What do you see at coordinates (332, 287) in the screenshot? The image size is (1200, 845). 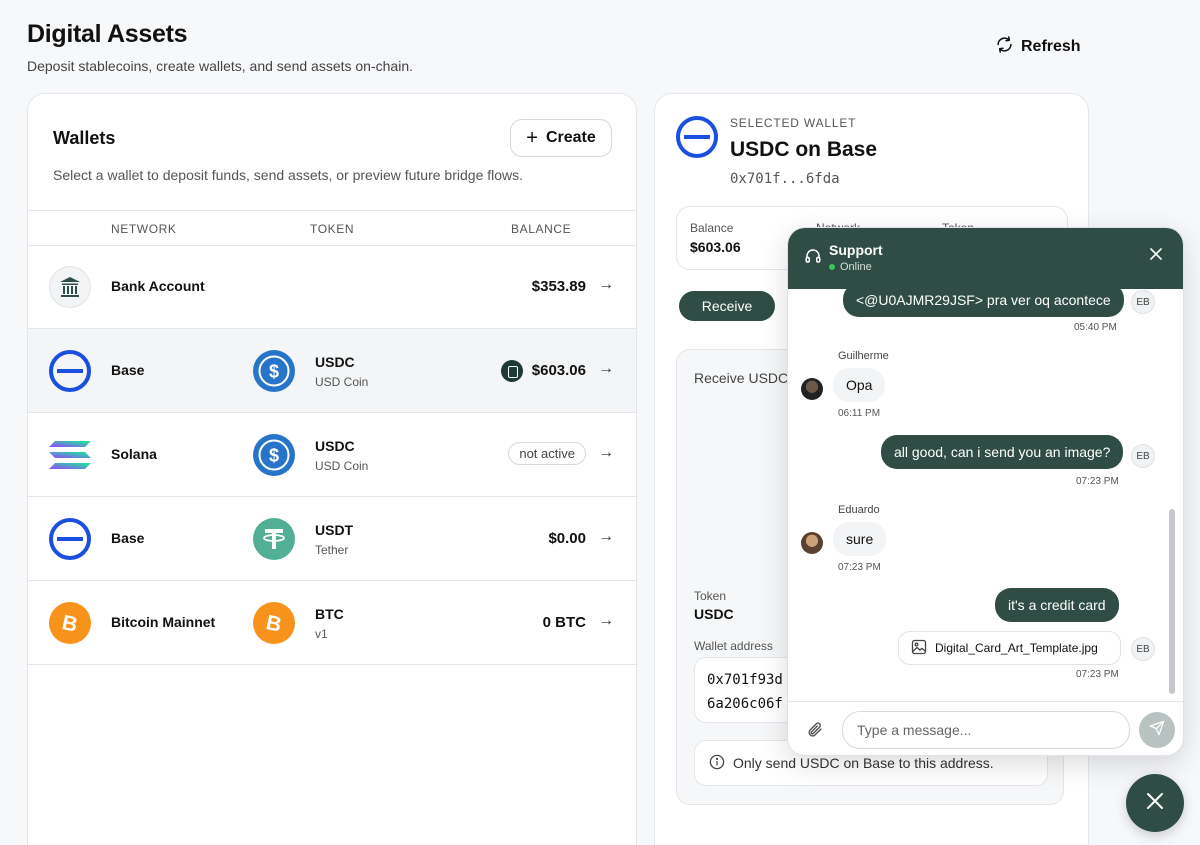 I see `wallet-row-bank-account: Bank Account $353.89 →` at bounding box center [332, 287].